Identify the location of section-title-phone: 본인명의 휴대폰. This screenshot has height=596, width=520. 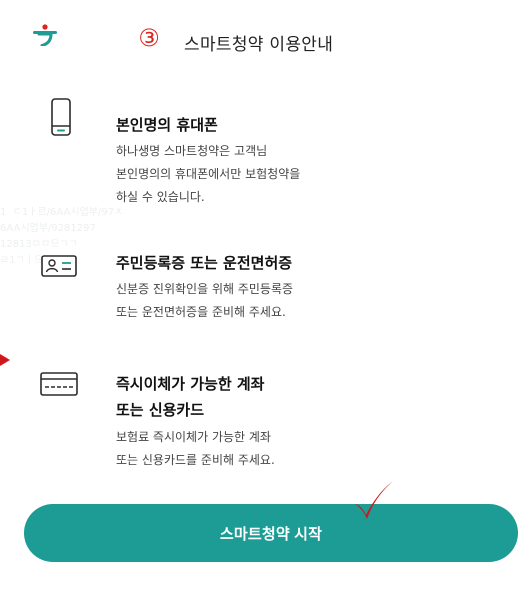
(167, 125).